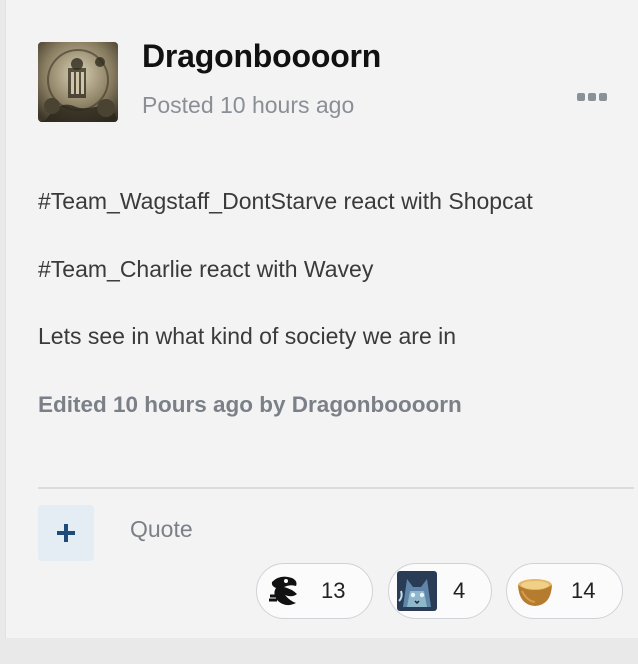 Image resolution: width=638 pixels, height=664 pixels. I want to click on more-options-button, so click(592, 97).